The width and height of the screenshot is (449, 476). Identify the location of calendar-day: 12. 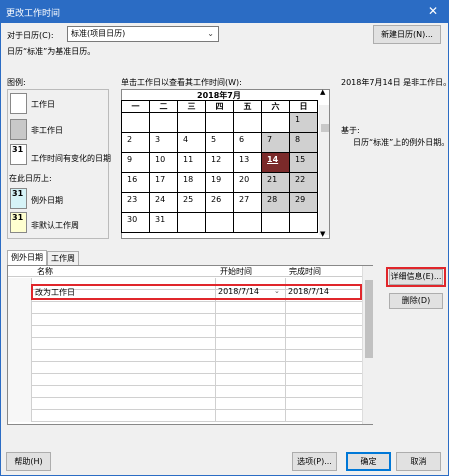
(219, 162).